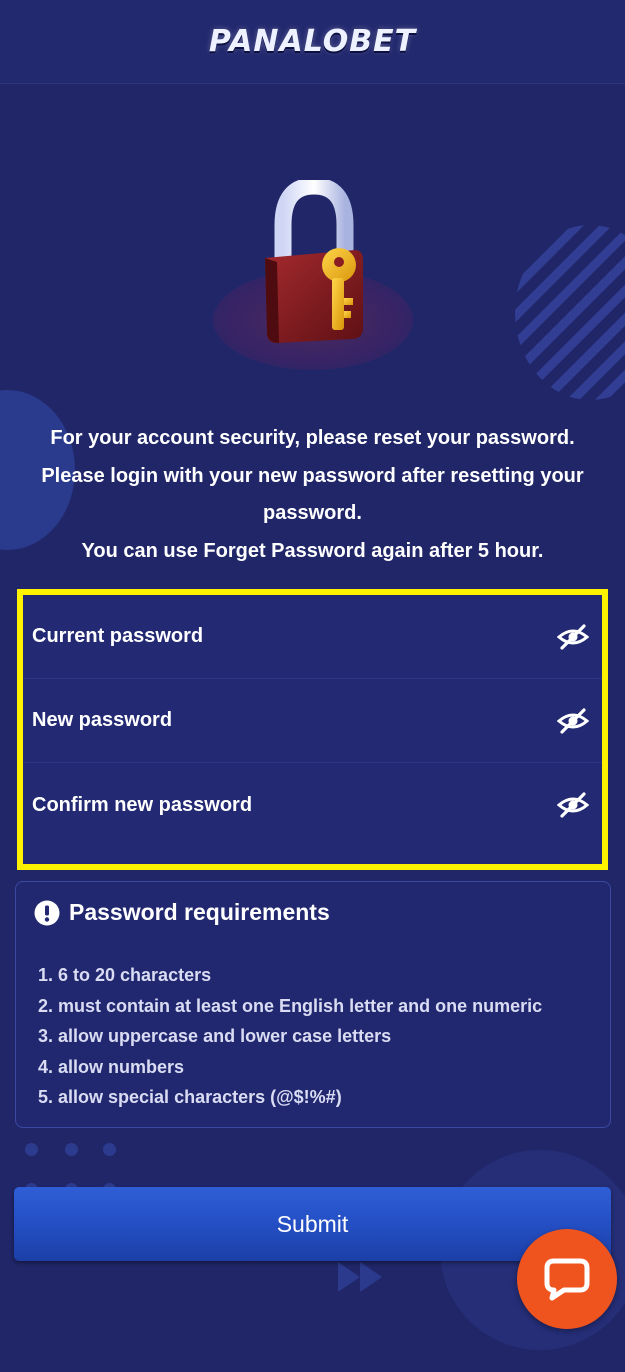 Image resolution: width=625 pixels, height=1372 pixels. What do you see at coordinates (294, 636) in the screenshot?
I see `current-password-input` at bounding box center [294, 636].